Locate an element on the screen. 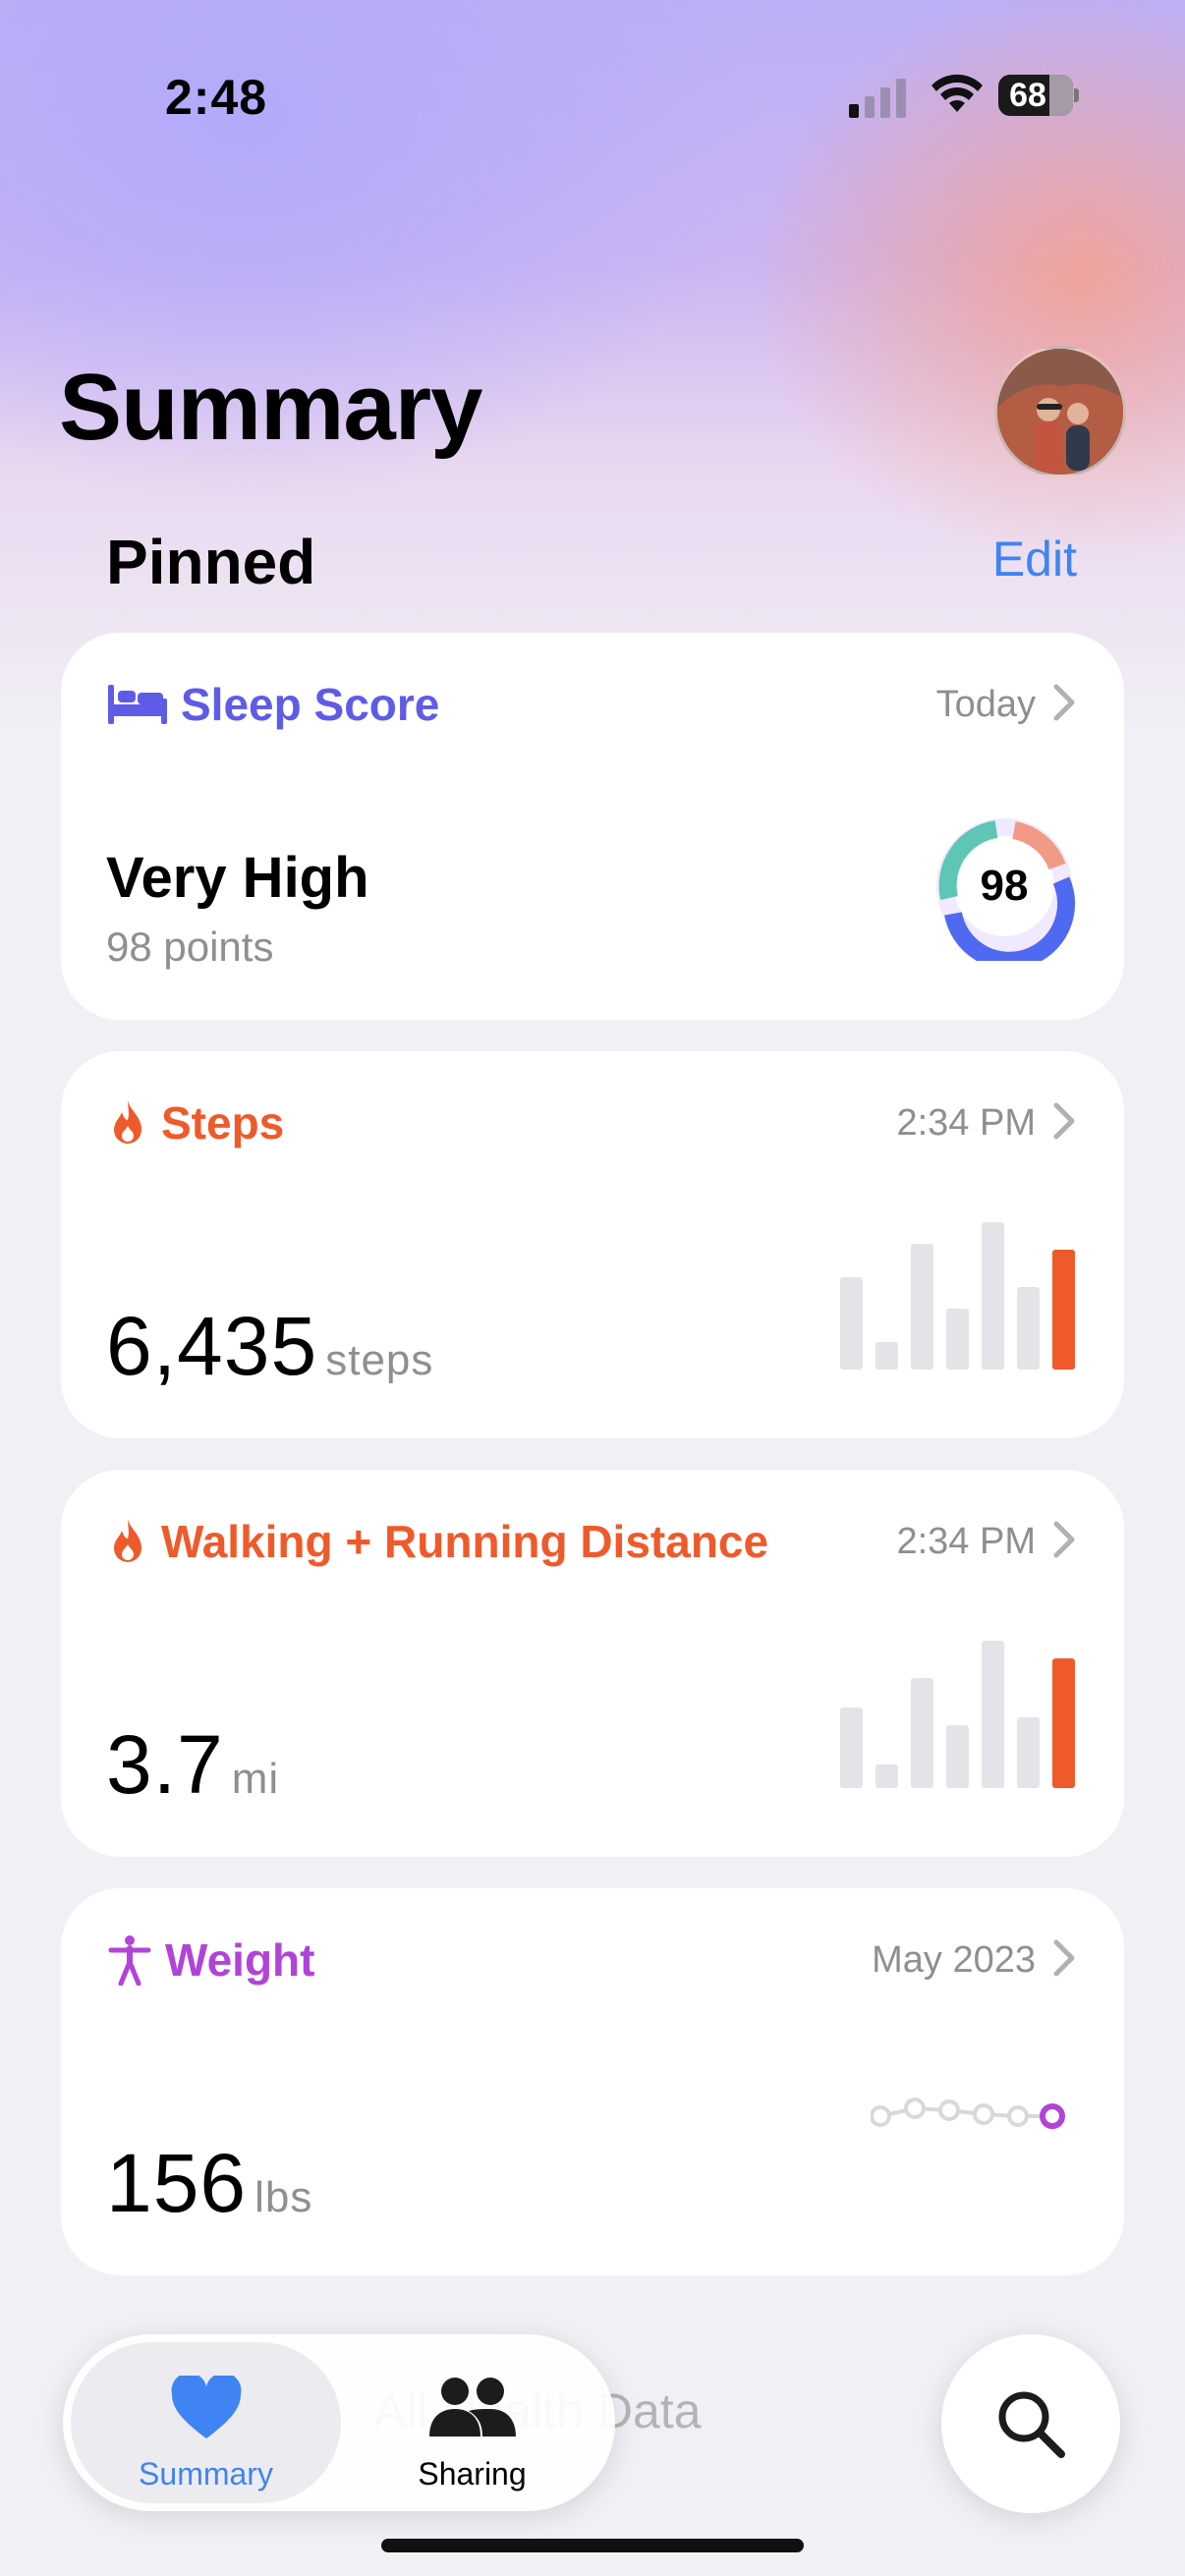 The image size is (1185, 2576). pinned-section-title: Pinned is located at coordinates (211, 562).